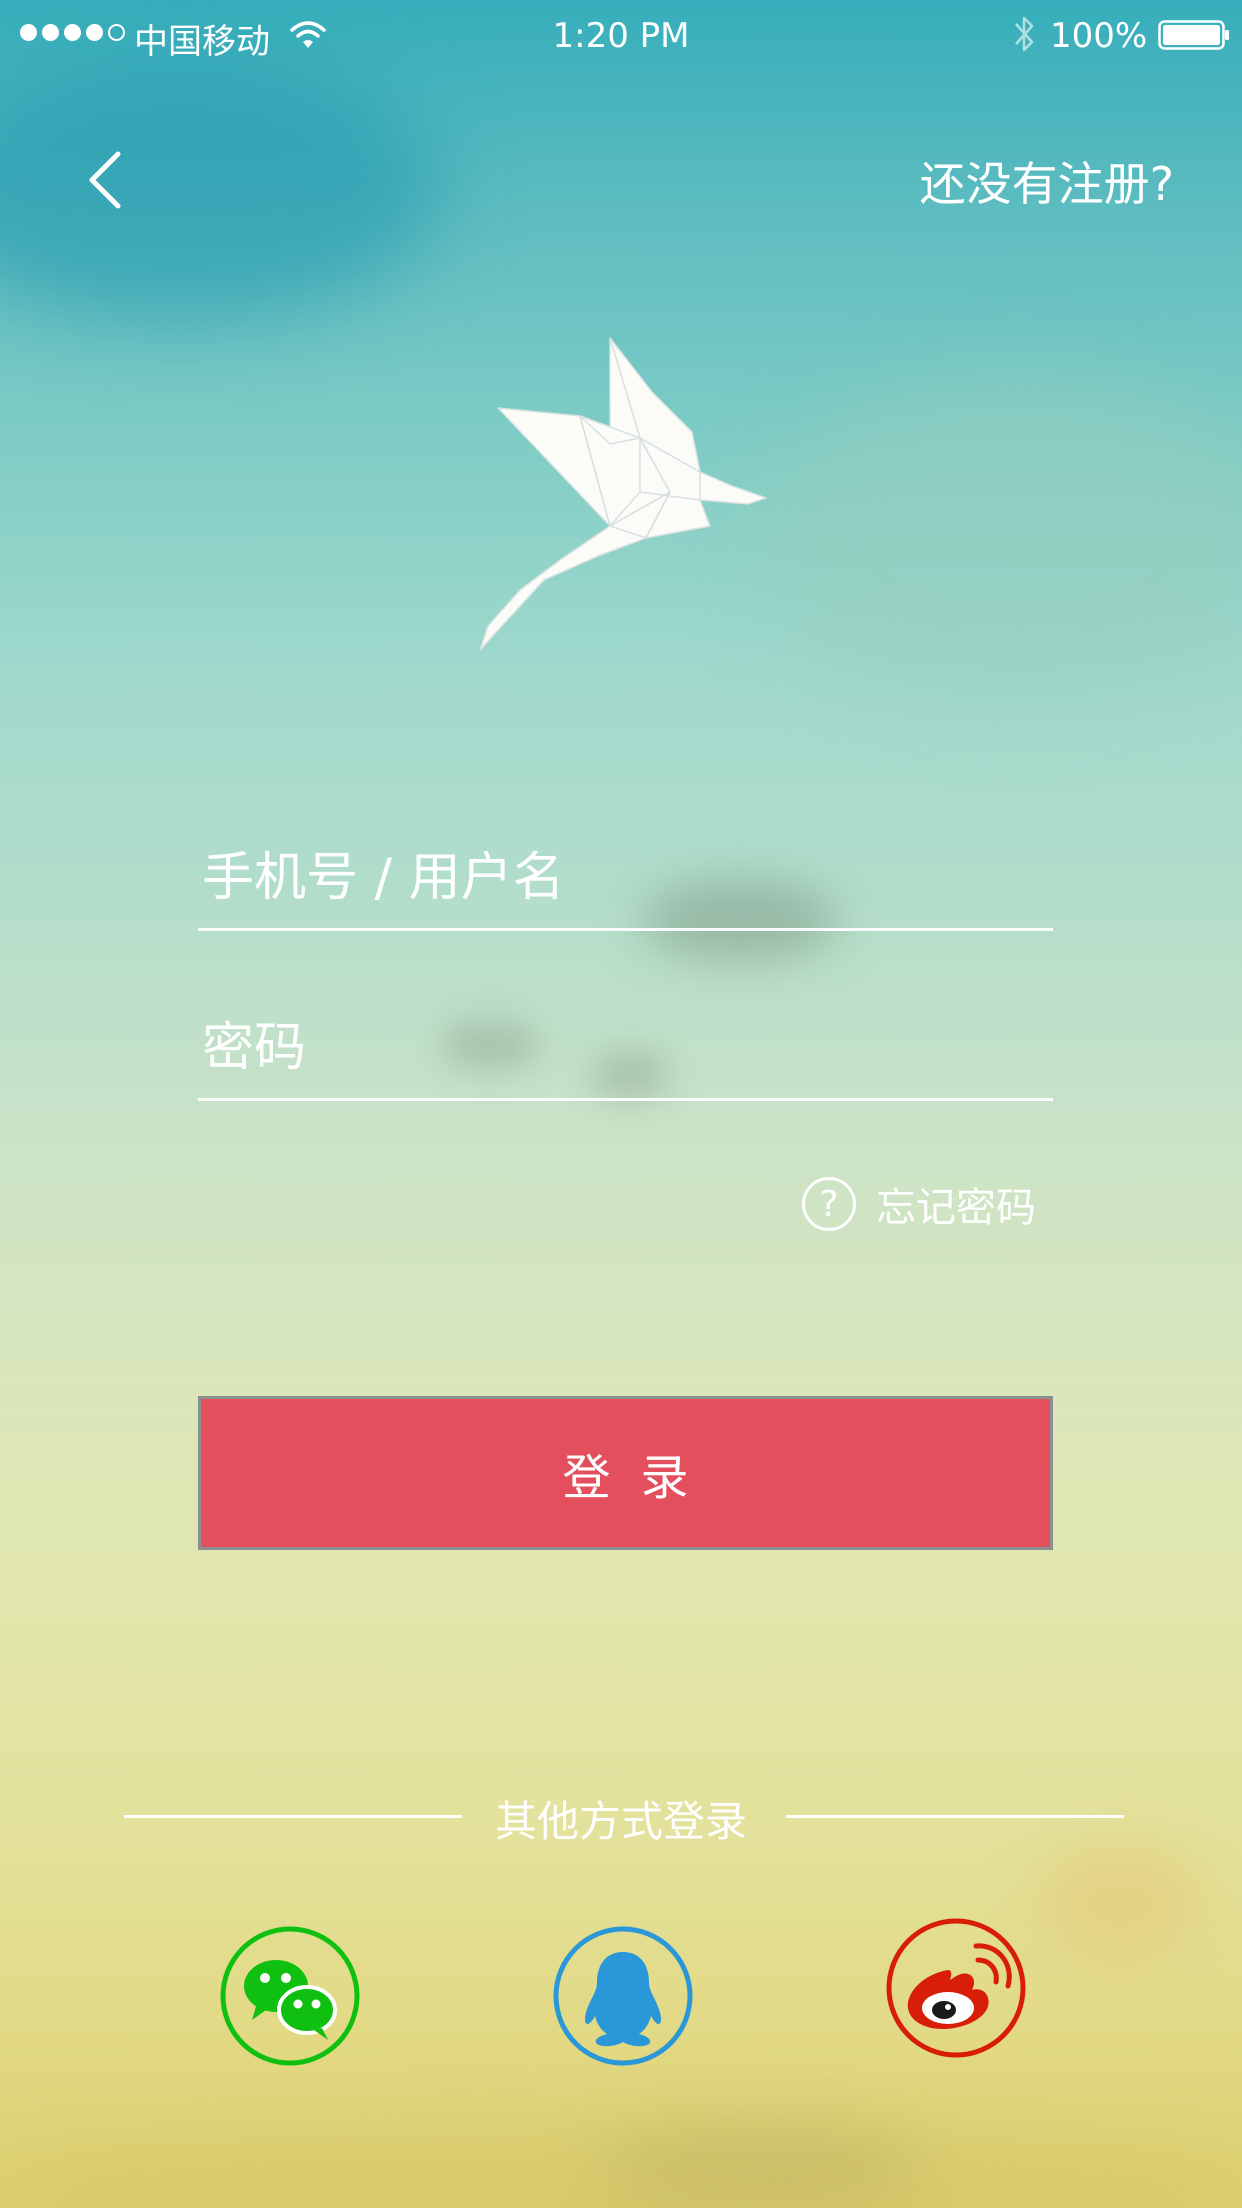 This screenshot has width=1242, height=2208. What do you see at coordinates (1099, 36) in the screenshot?
I see `battery-percentage: 100%` at bounding box center [1099, 36].